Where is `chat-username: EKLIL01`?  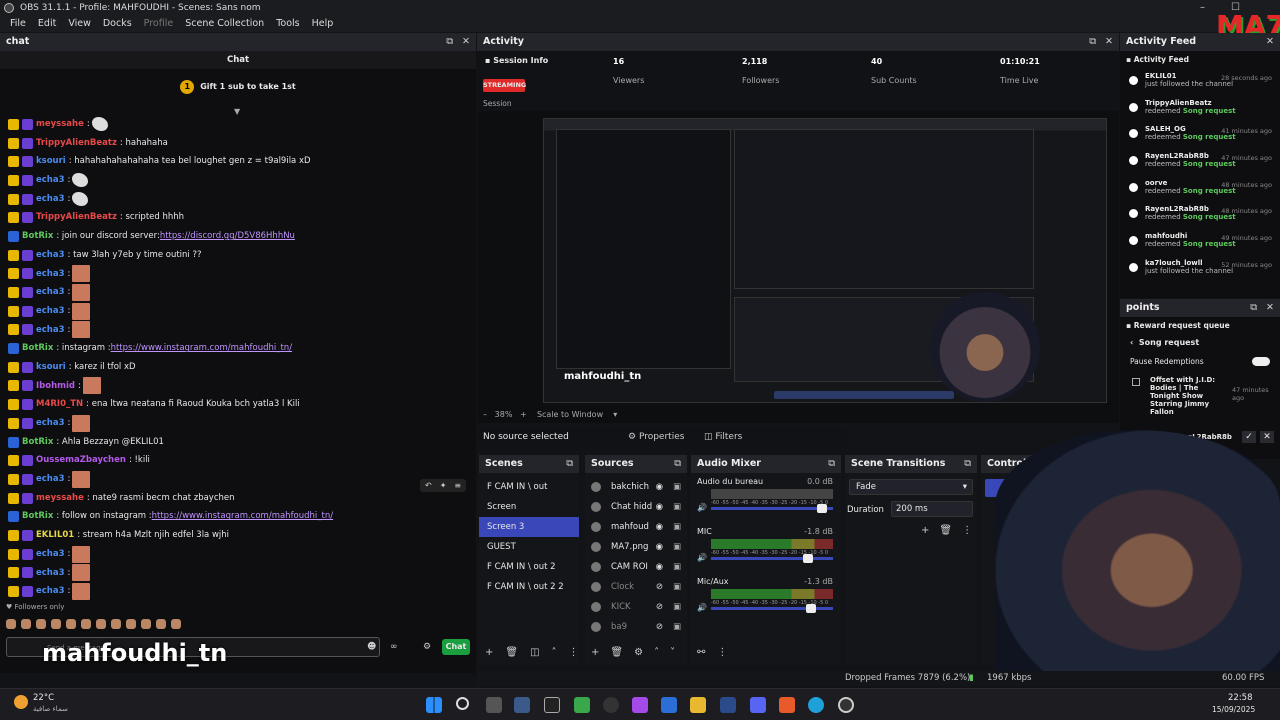 chat-username: EKLIL01 is located at coordinates (55, 535).